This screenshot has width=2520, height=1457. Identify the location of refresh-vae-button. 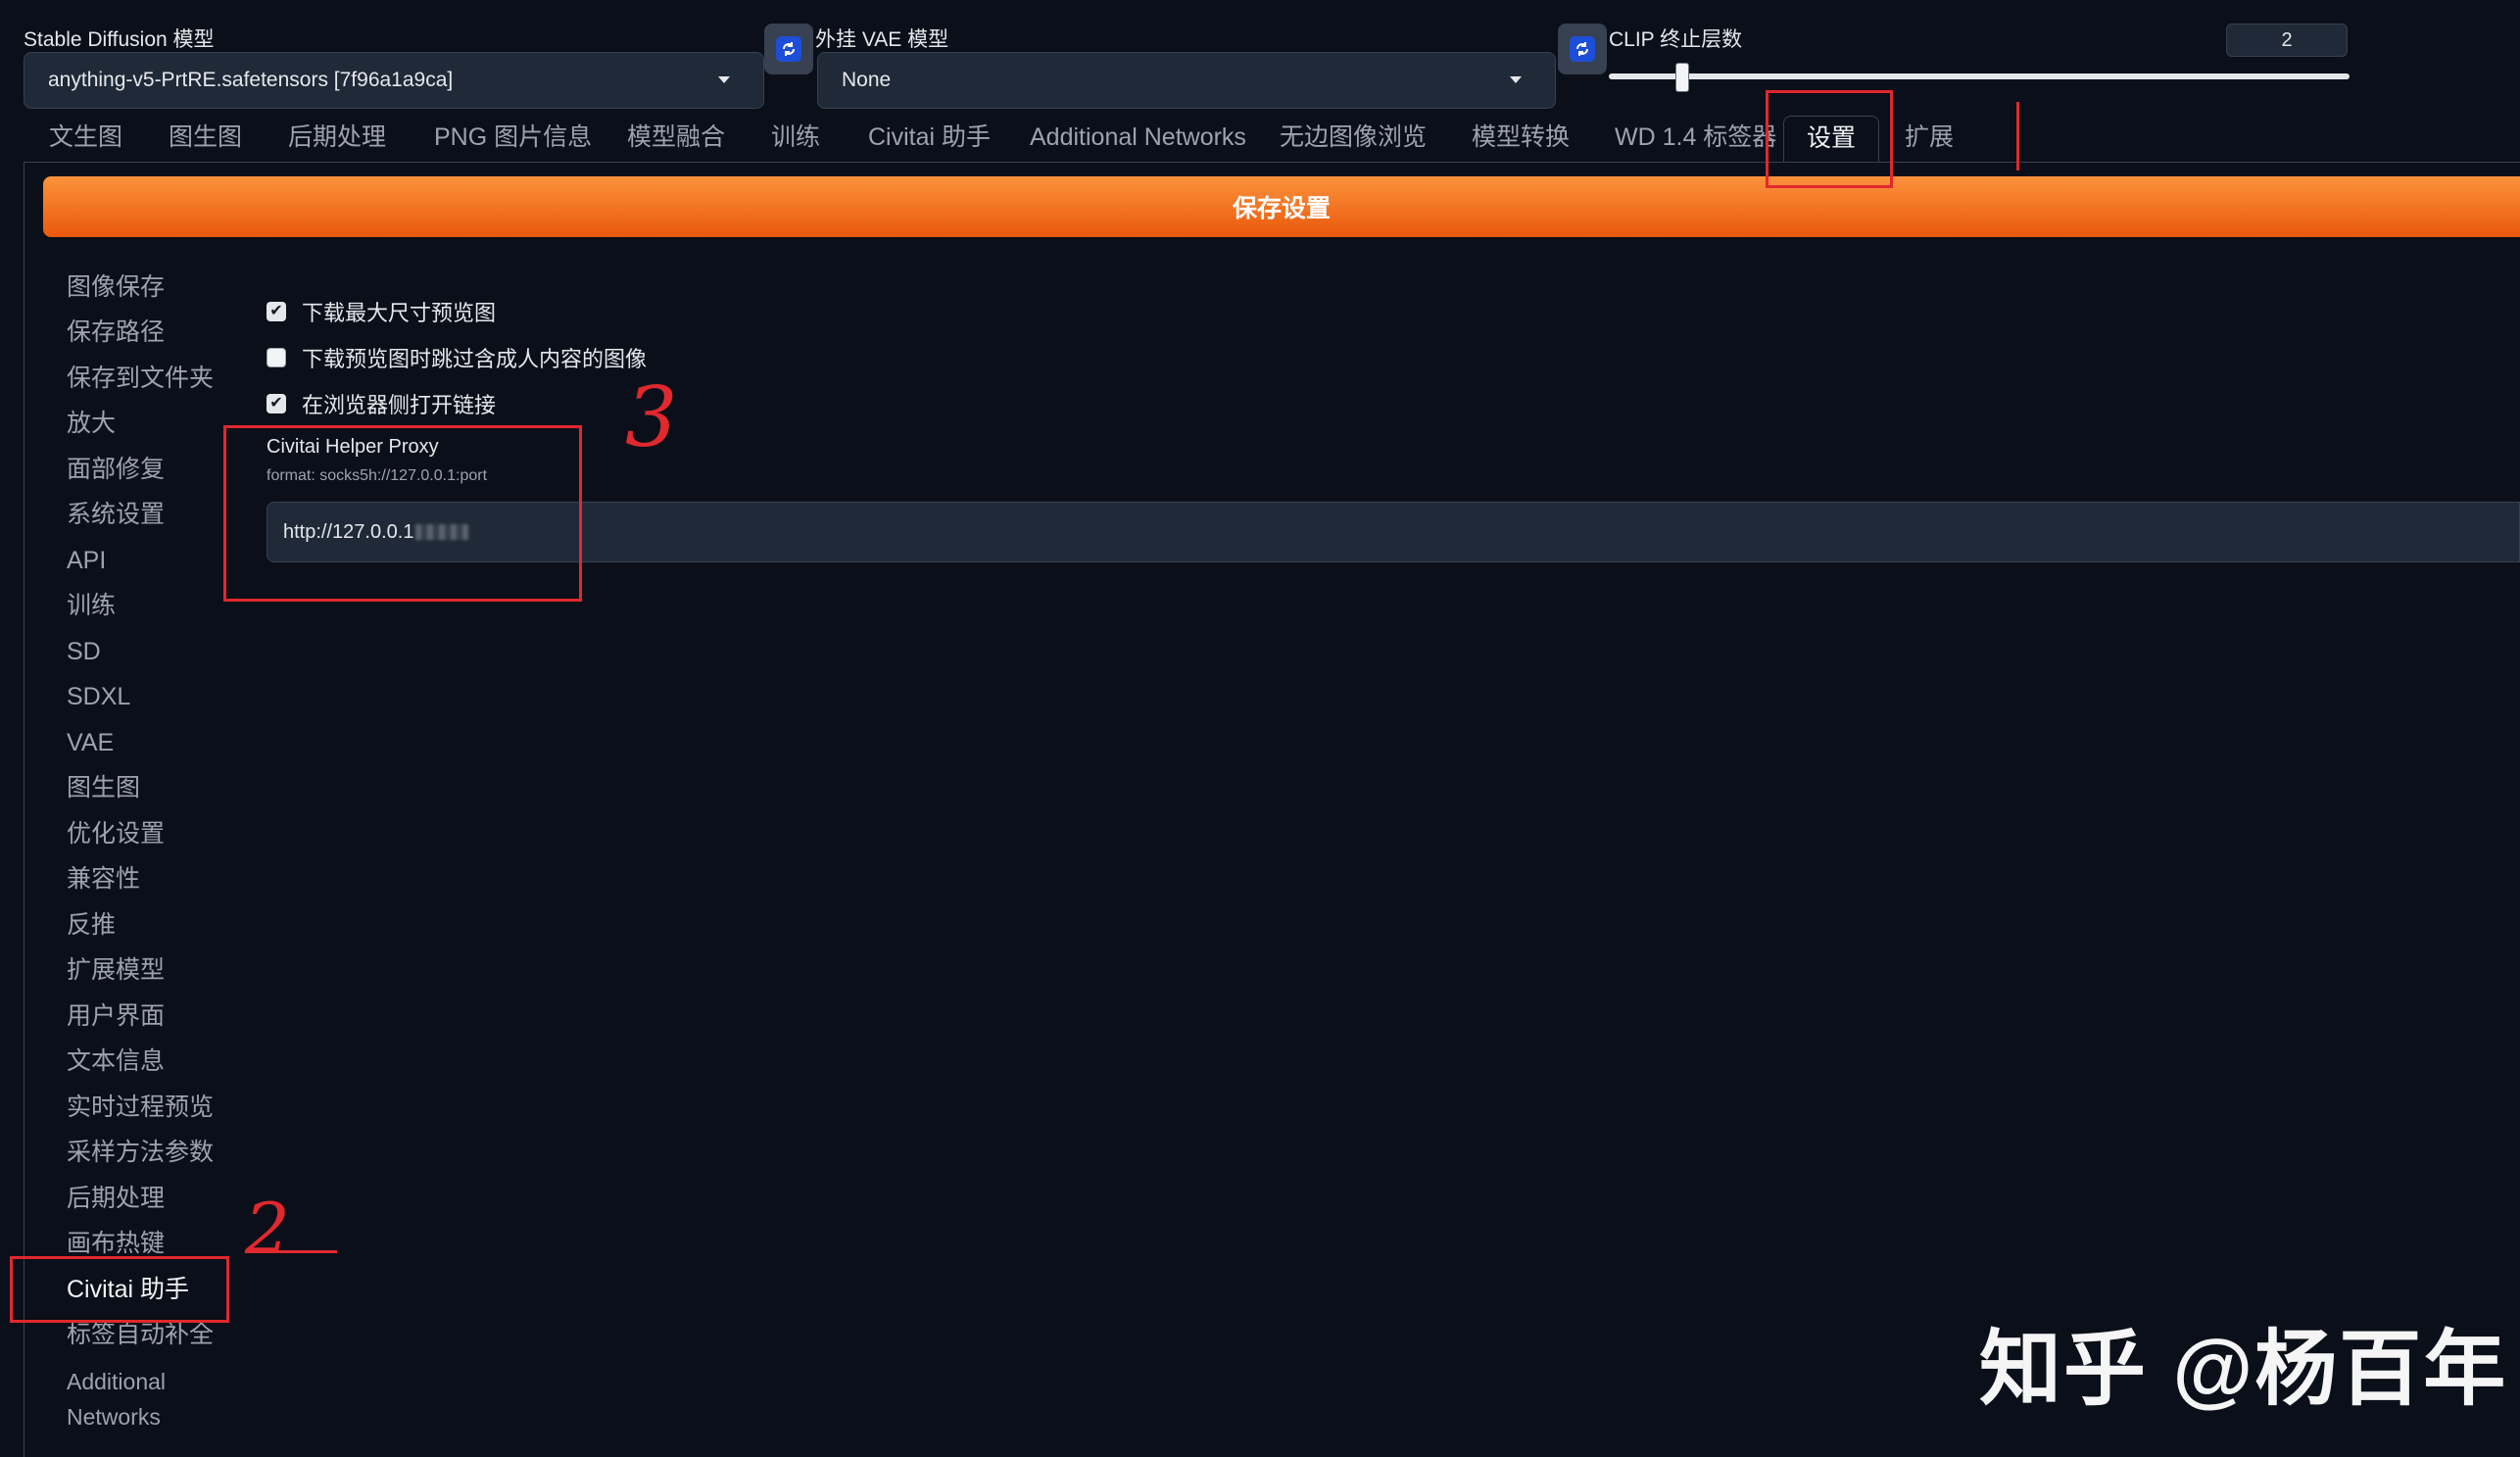
(1582, 49).